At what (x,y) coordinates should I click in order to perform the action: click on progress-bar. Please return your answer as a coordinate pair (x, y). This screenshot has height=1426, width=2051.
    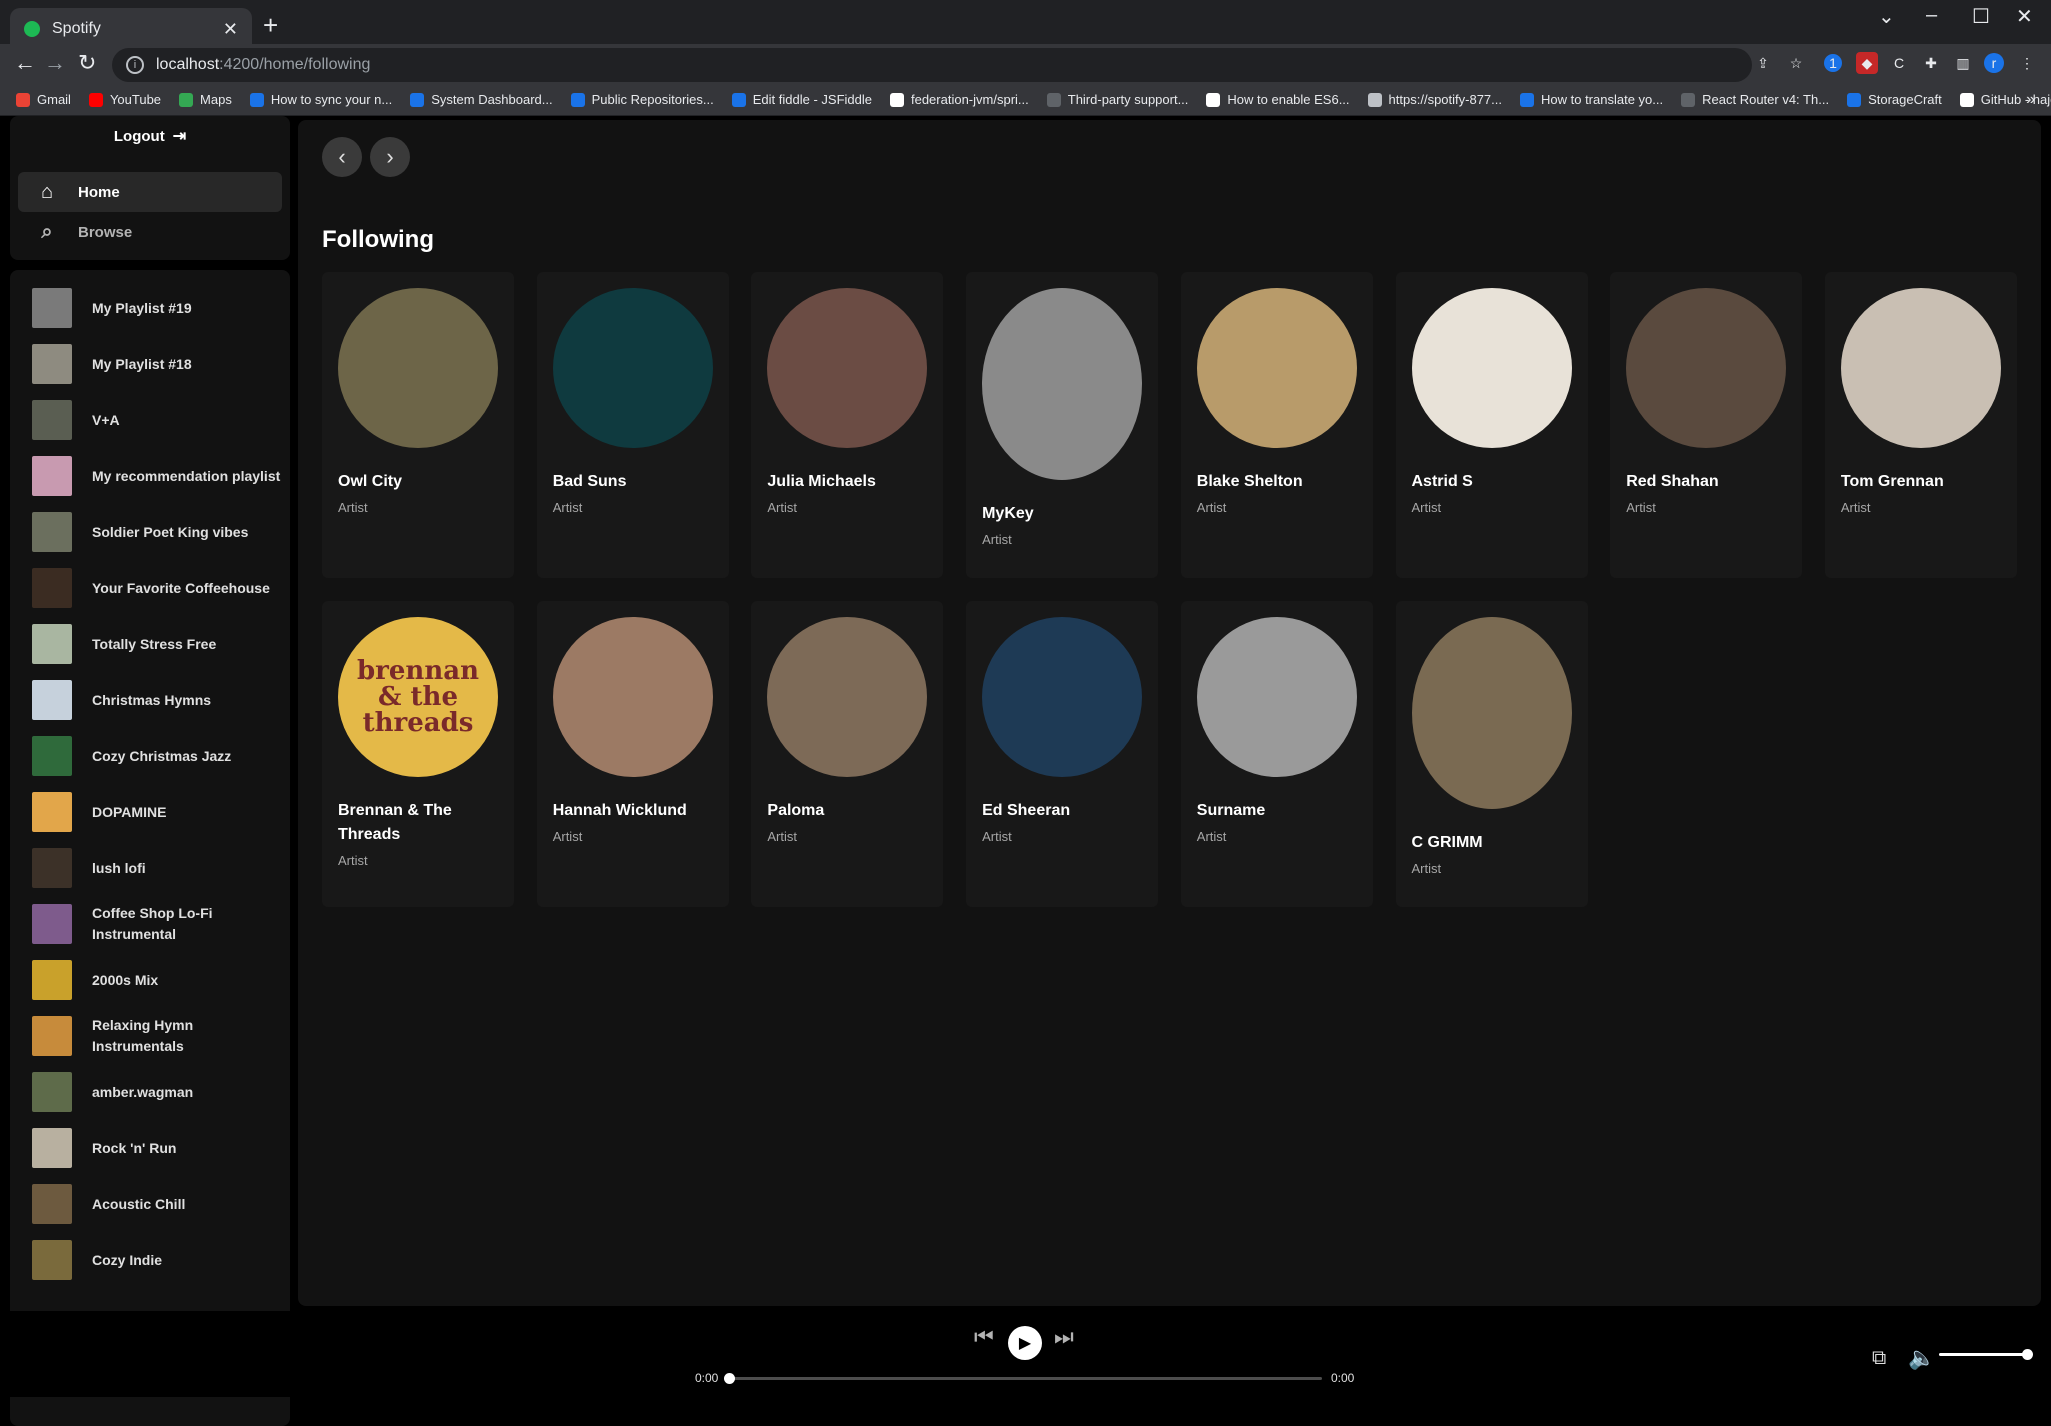
    Looking at the image, I should click on (1023, 1378).